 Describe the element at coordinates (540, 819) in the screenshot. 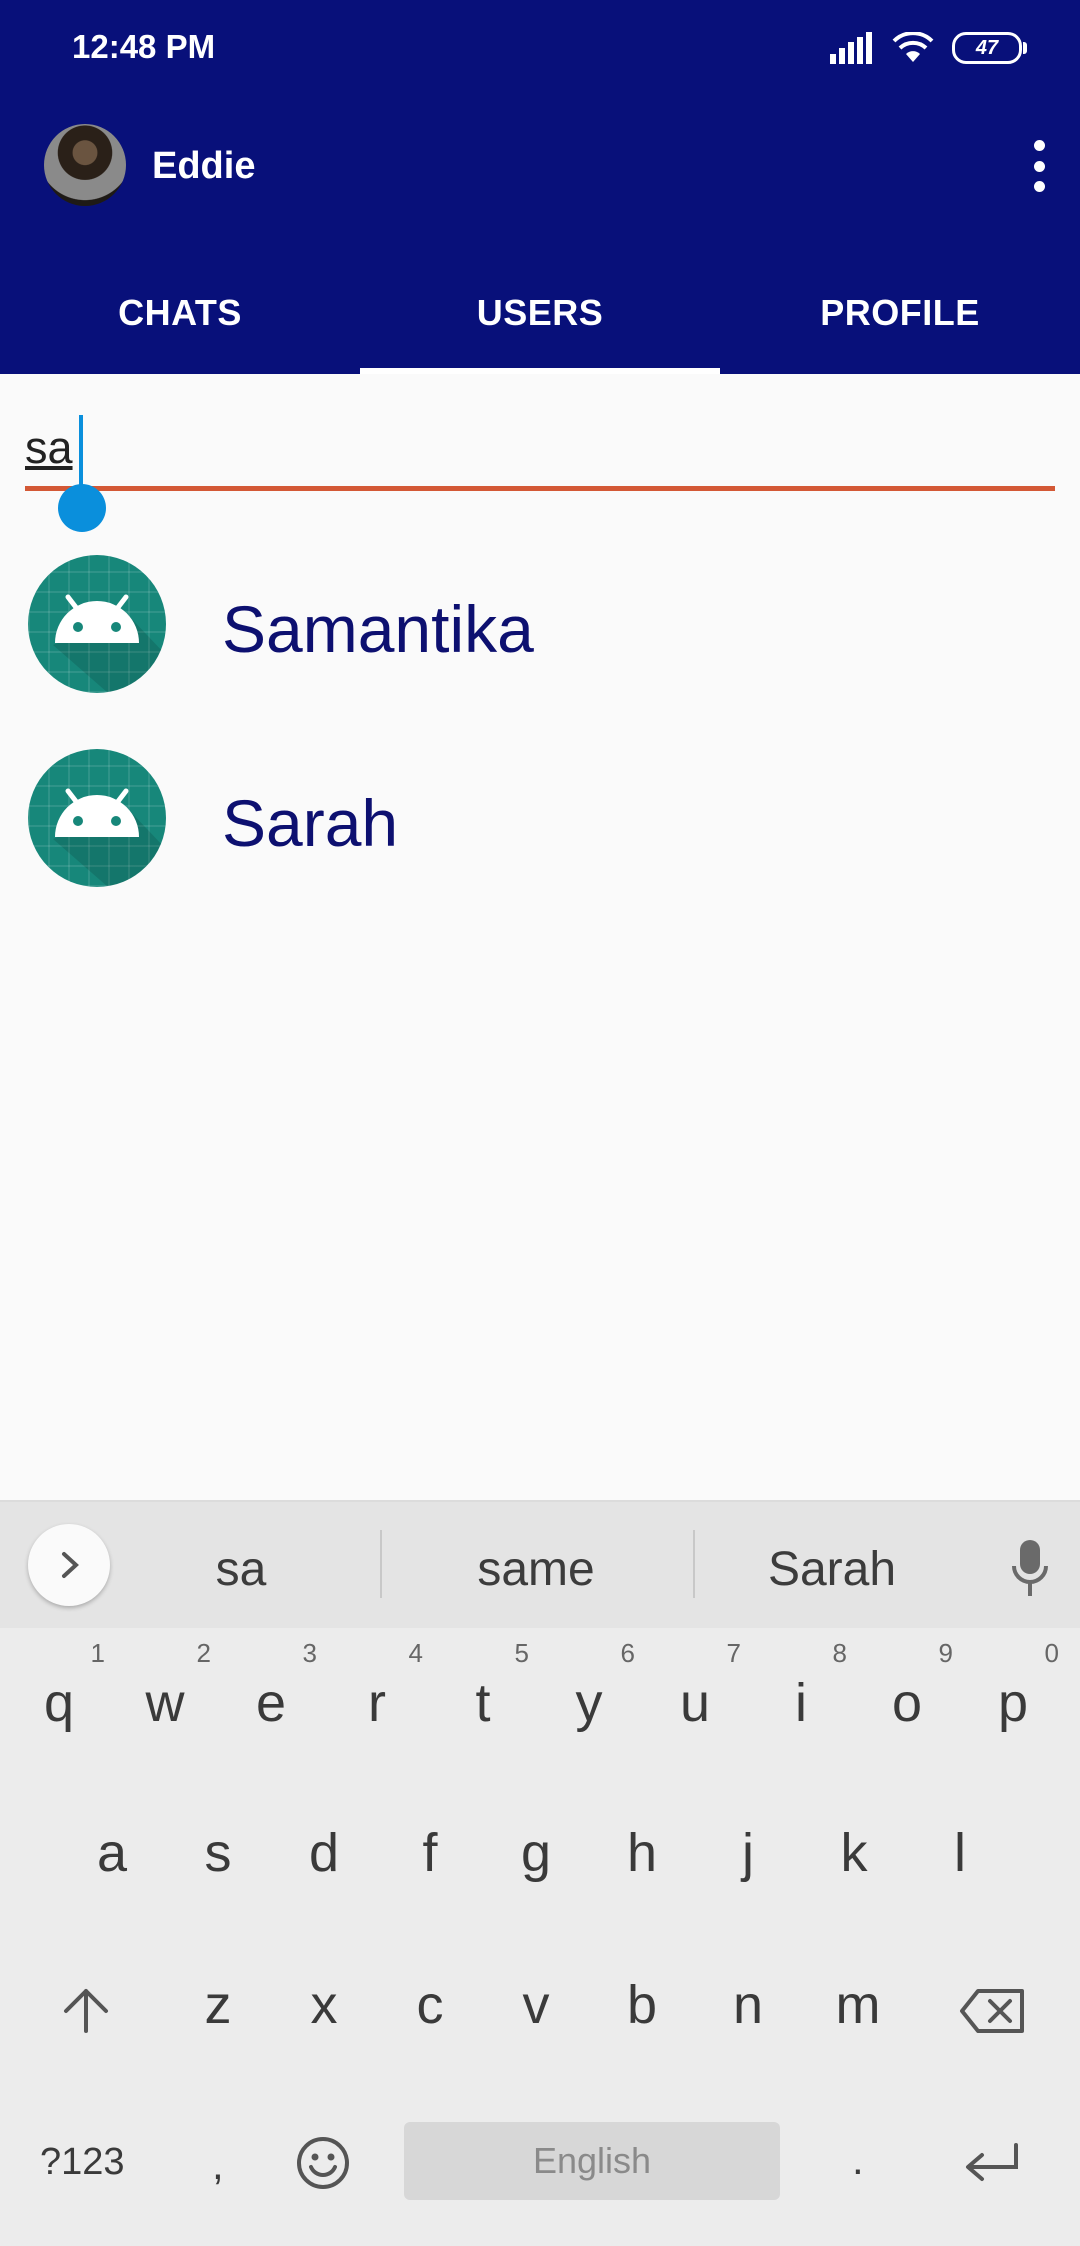

I see `list-item: Sarah` at that location.